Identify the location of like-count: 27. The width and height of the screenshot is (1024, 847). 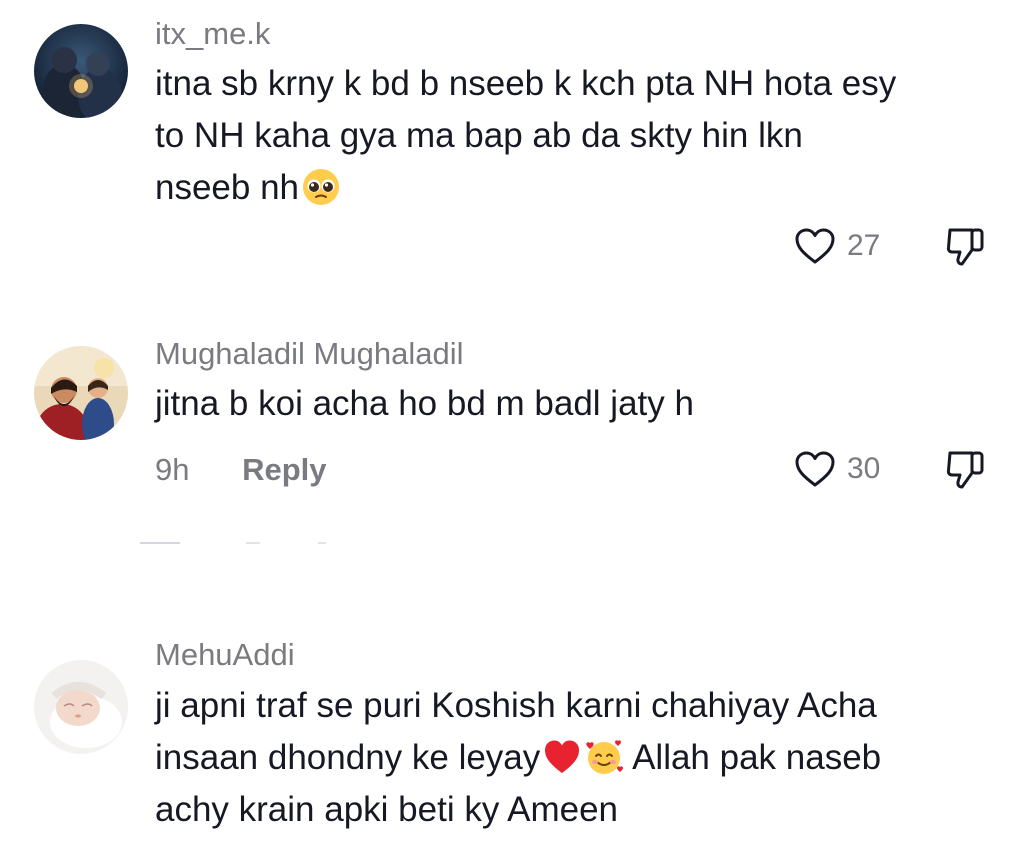
(864, 245).